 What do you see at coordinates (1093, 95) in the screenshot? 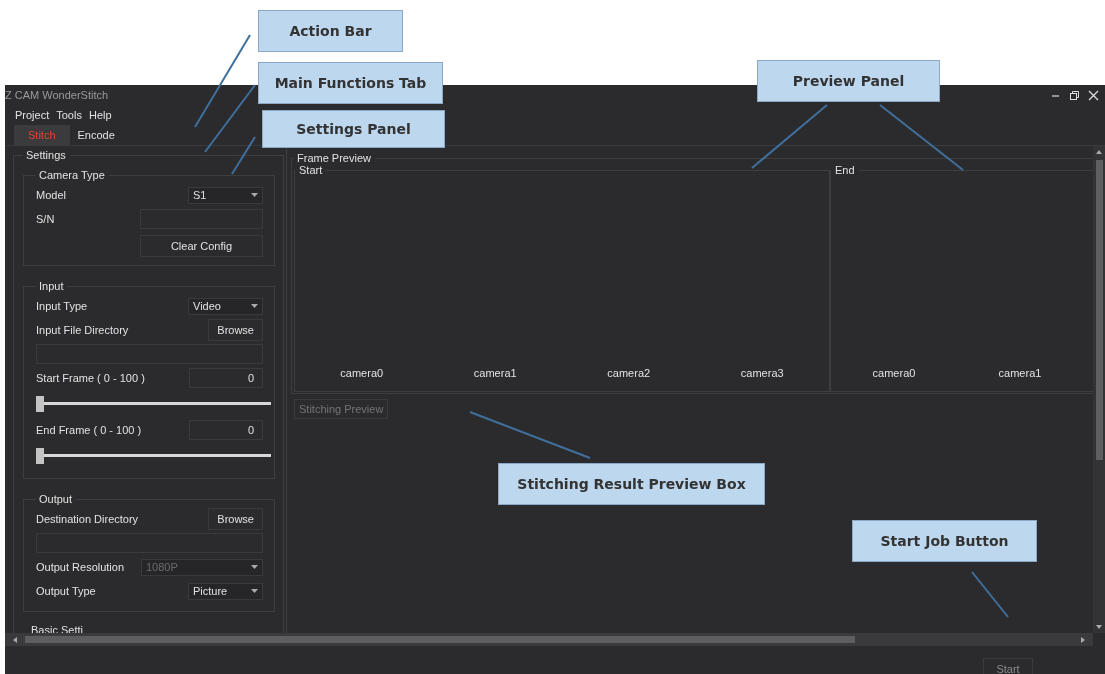
I see `close-icon` at bounding box center [1093, 95].